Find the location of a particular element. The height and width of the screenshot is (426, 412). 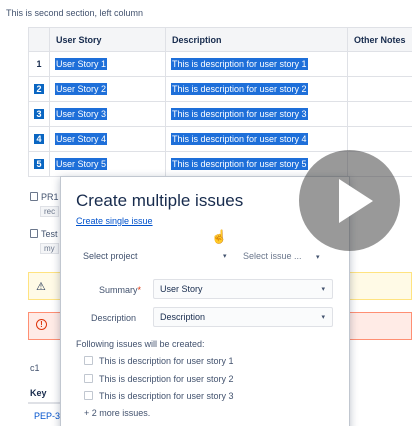

play-icon is located at coordinates (356, 201).